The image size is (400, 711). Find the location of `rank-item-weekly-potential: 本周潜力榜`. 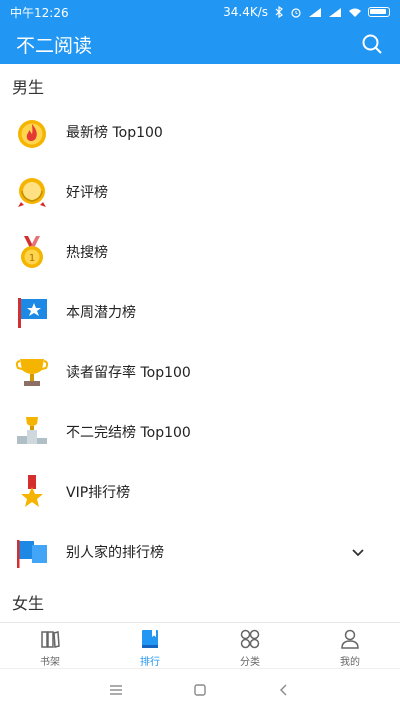

rank-item-weekly-potential: 本周潜力榜 is located at coordinates (200, 312).